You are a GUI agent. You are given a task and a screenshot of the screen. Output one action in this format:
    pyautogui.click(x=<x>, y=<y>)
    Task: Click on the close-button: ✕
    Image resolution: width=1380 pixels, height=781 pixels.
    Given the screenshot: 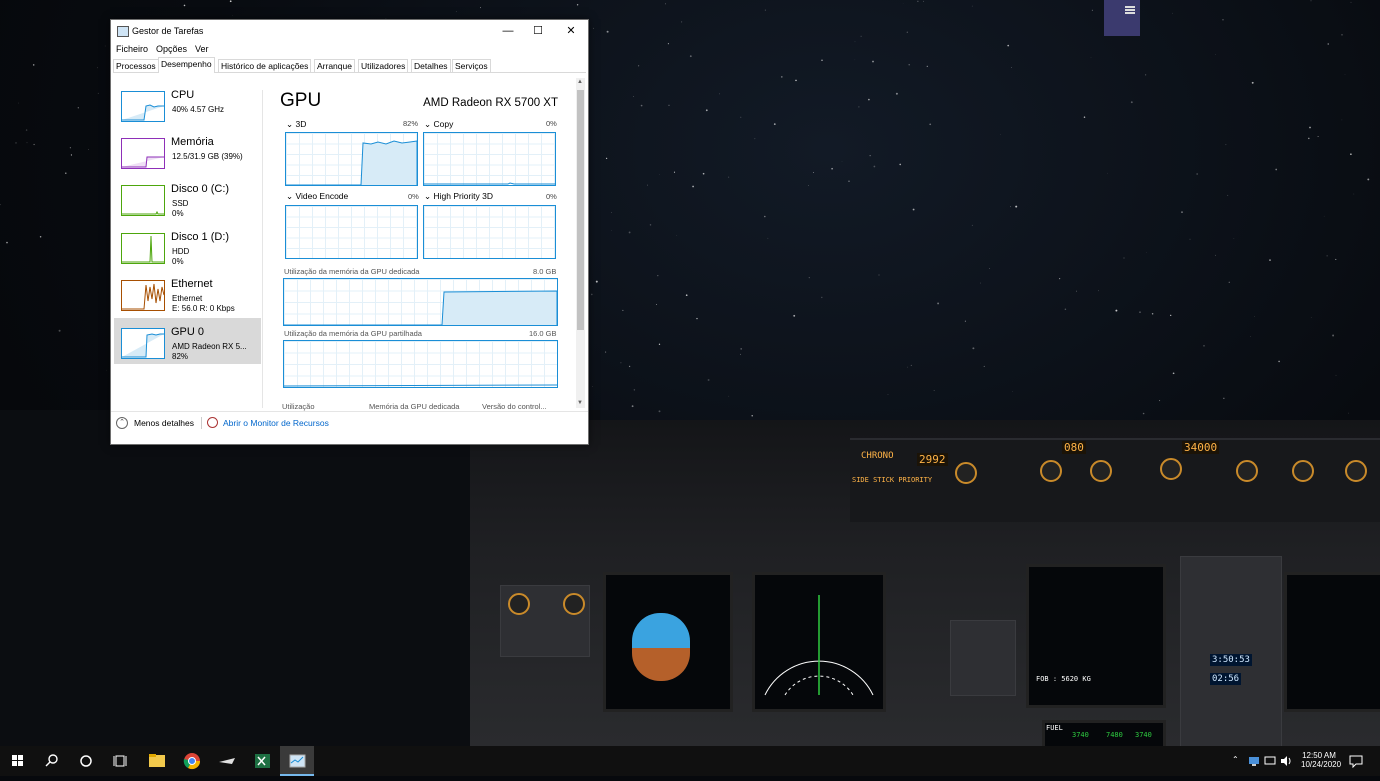 What is the action you would take?
    pyautogui.click(x=571, y=31)
    